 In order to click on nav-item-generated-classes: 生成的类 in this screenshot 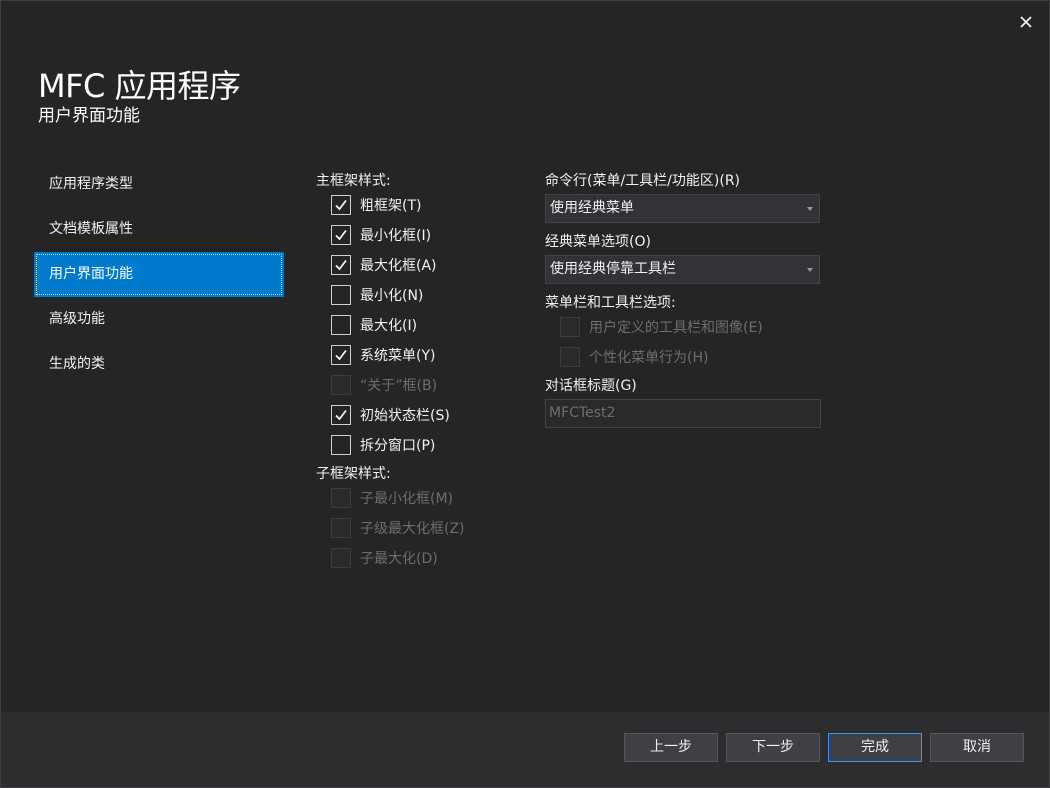, I will do `click(159, 364)`.